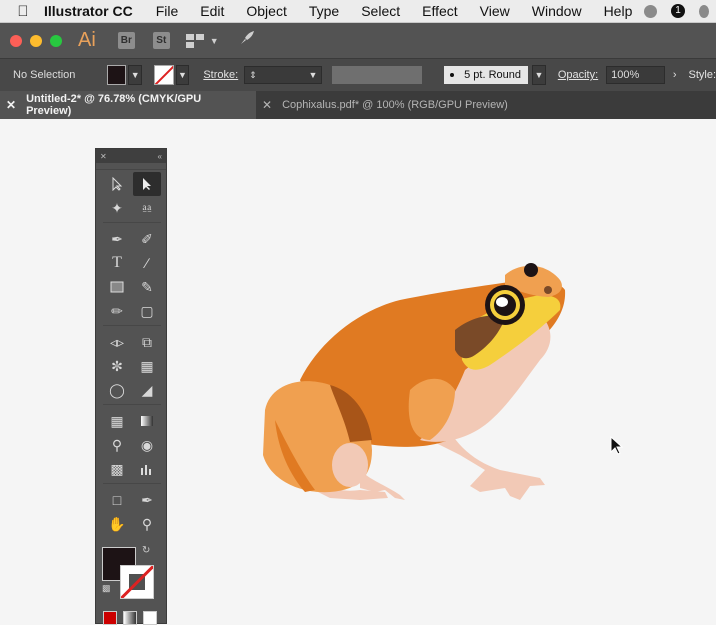  What do you see at coordinates (147, 239) in the screenshot?
I see `curvature-tool-icon: ✐` at bounding box center [147, 239].